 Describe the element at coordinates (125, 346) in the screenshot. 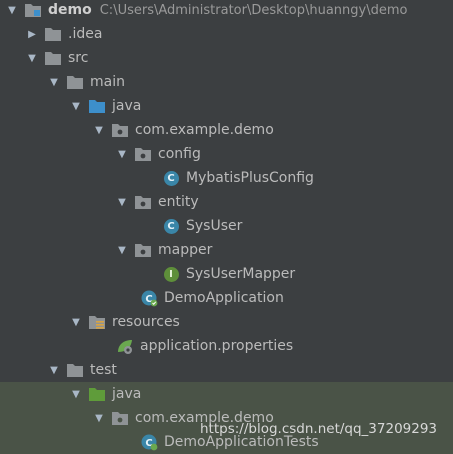

I see `spring-properties-icon` at that location.